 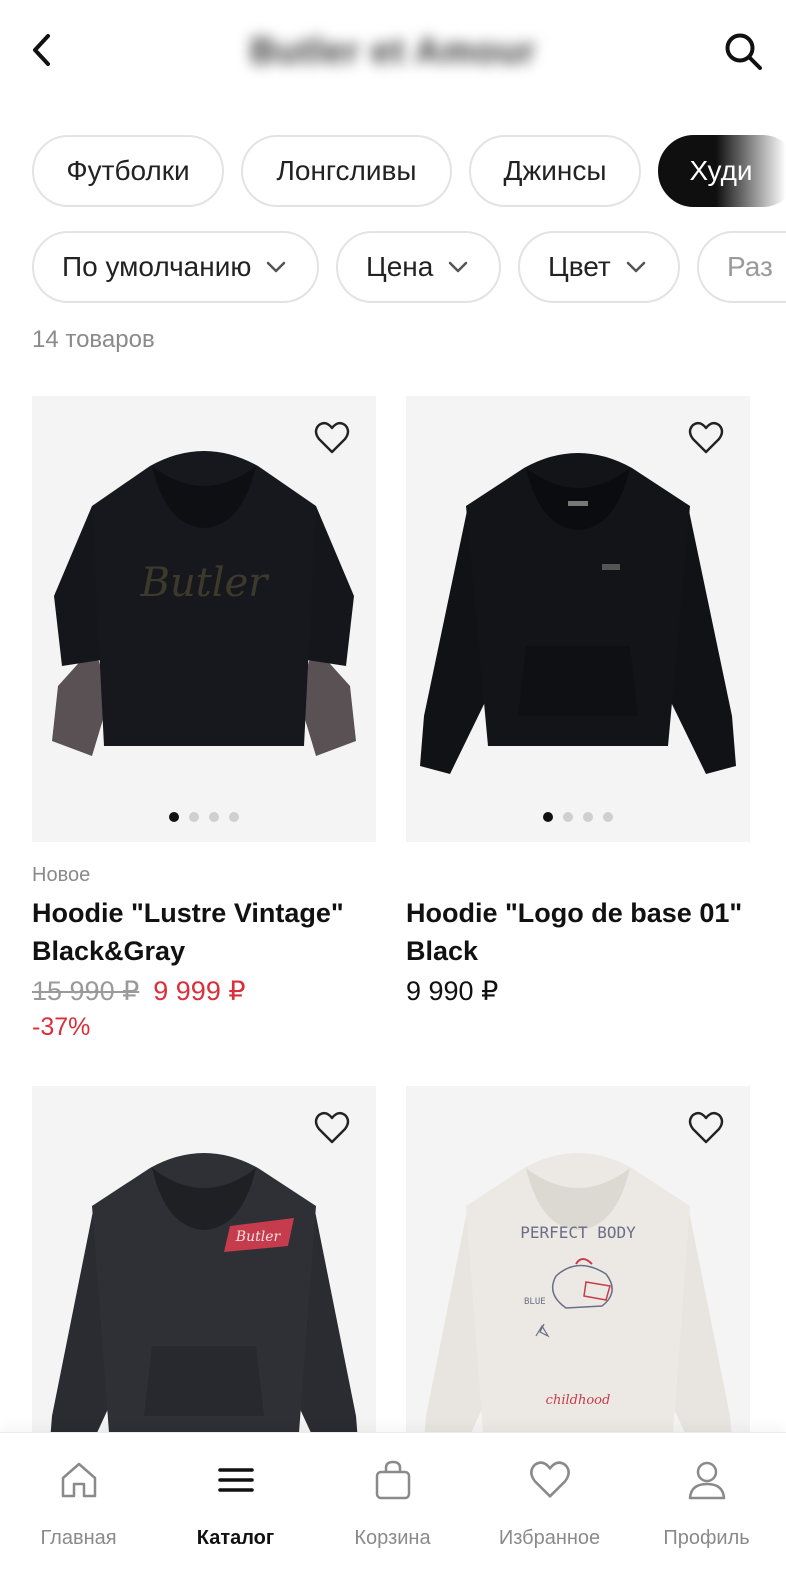 I want to click on search-button, so click(x=744, y=52).